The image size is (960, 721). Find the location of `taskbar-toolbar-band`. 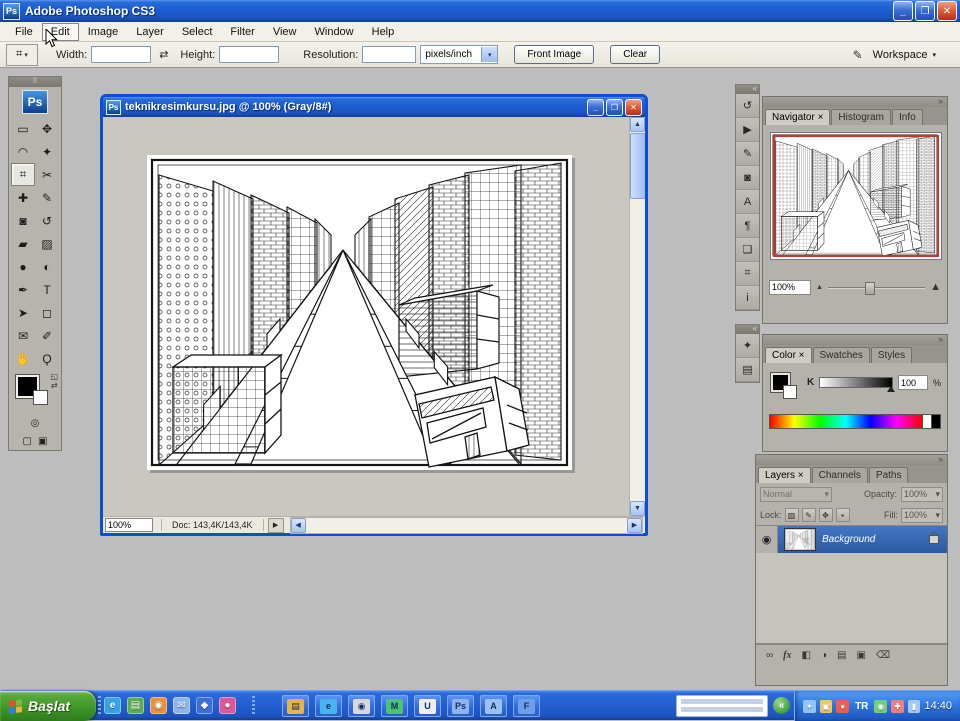

taskbar-toolbar-band is located at coordinates (722, 706).